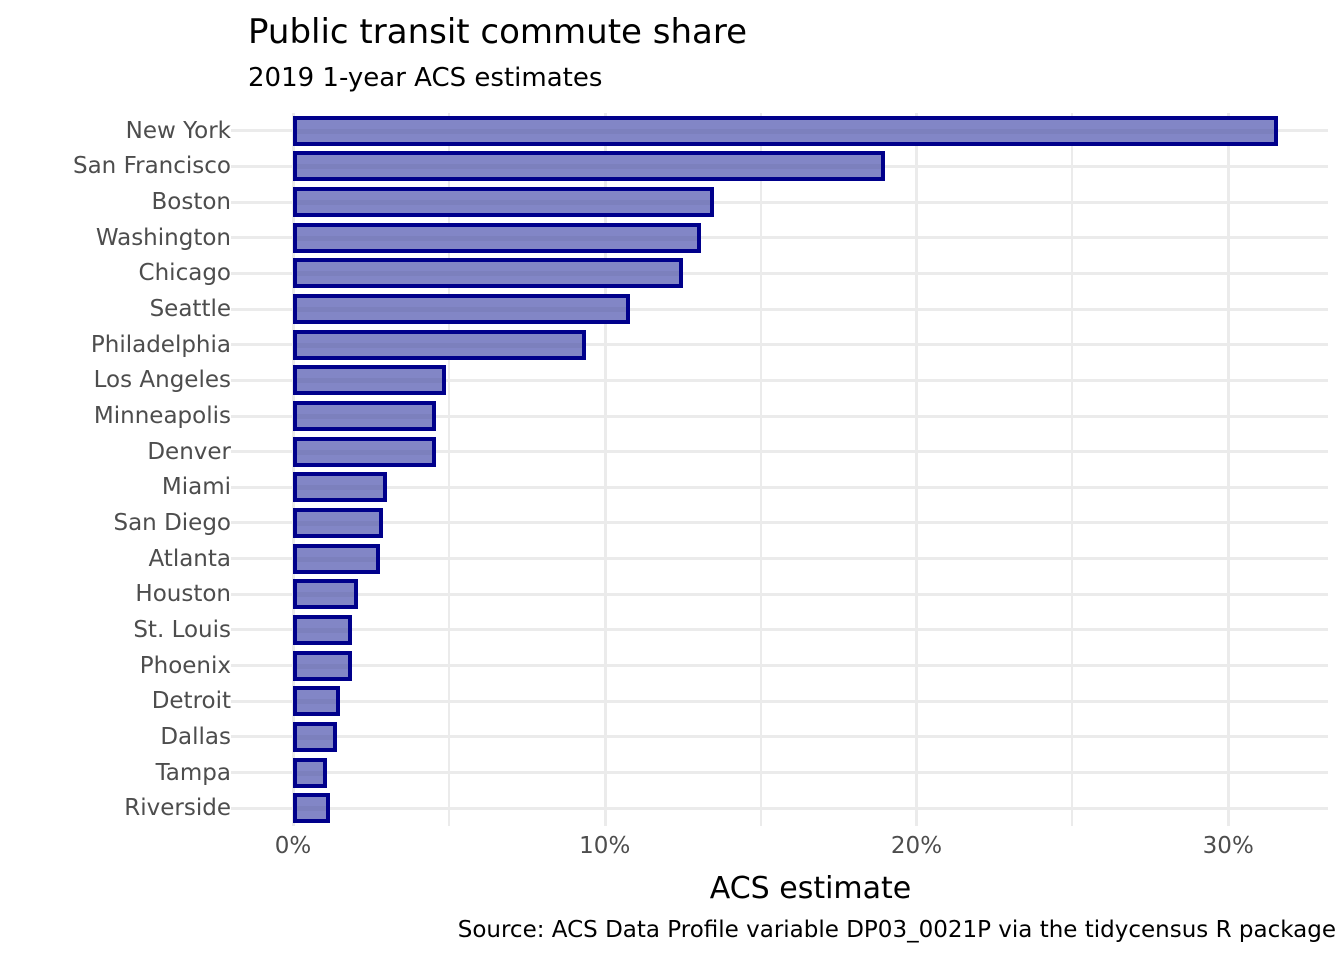 Image resolution: width=1344 pixels, height=960 pixels. Describe the element at coordinates (162, 416) in the screenshot. I see `y-axis-label-minneapolis: Minneapolis` at that location.